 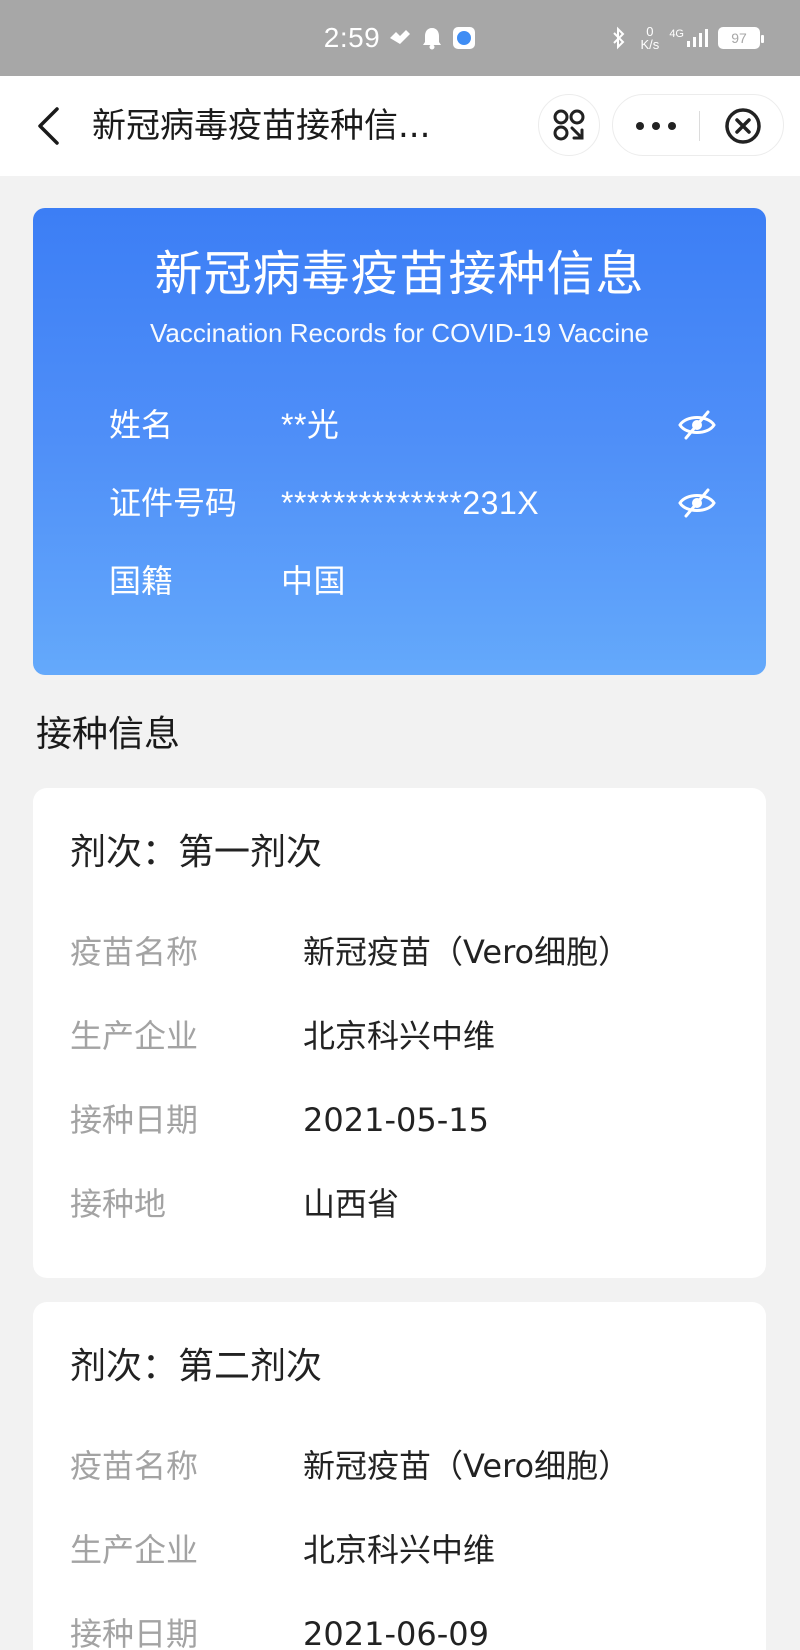 I want to click on status-time: 2:59, so click(x=352, y=37).